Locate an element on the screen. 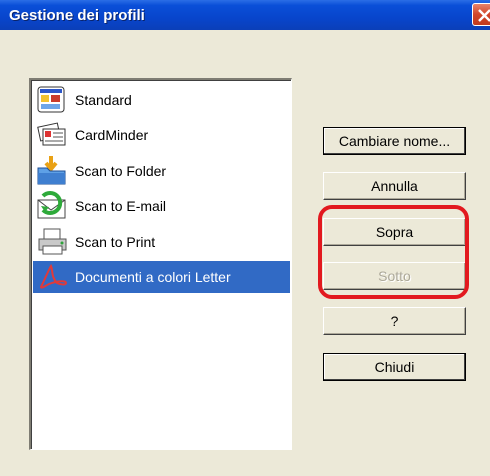  help-button: ? is located at coordinates (394, 321).